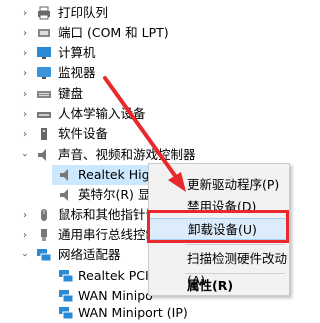 Image resolution: width=320 pixels, height=323 pixels. What do you see at coordinates (145, 134) in the screenshot?
I see `tree-item-software-devices: › 软件设备` at bounding box center [145, 134].